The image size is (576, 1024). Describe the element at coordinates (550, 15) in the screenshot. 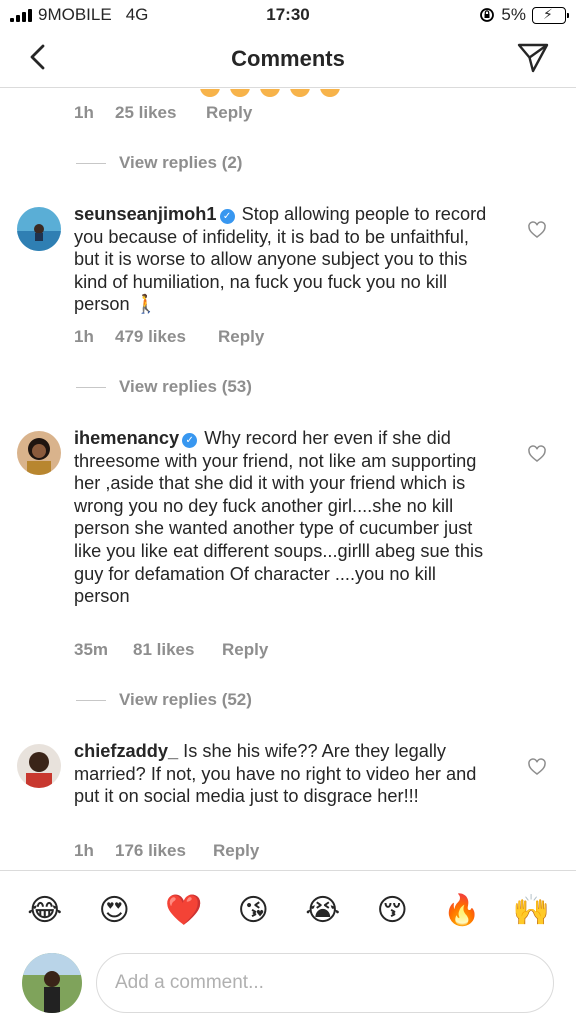

I see `battery-icon: ⚡` at that location.